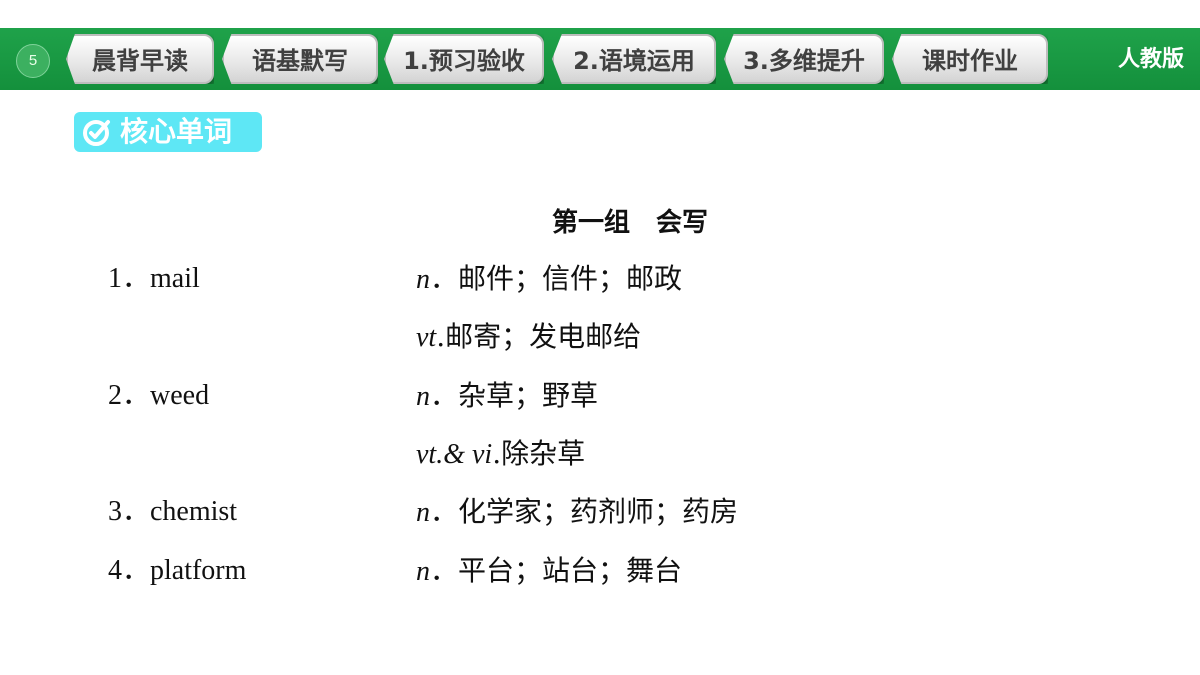 Image resolution: width=1200 pixels, height=675 pixels. Describe the element at coordinates (426, 337) in the screenshot. I see `part-of-speech: vt` at that location.